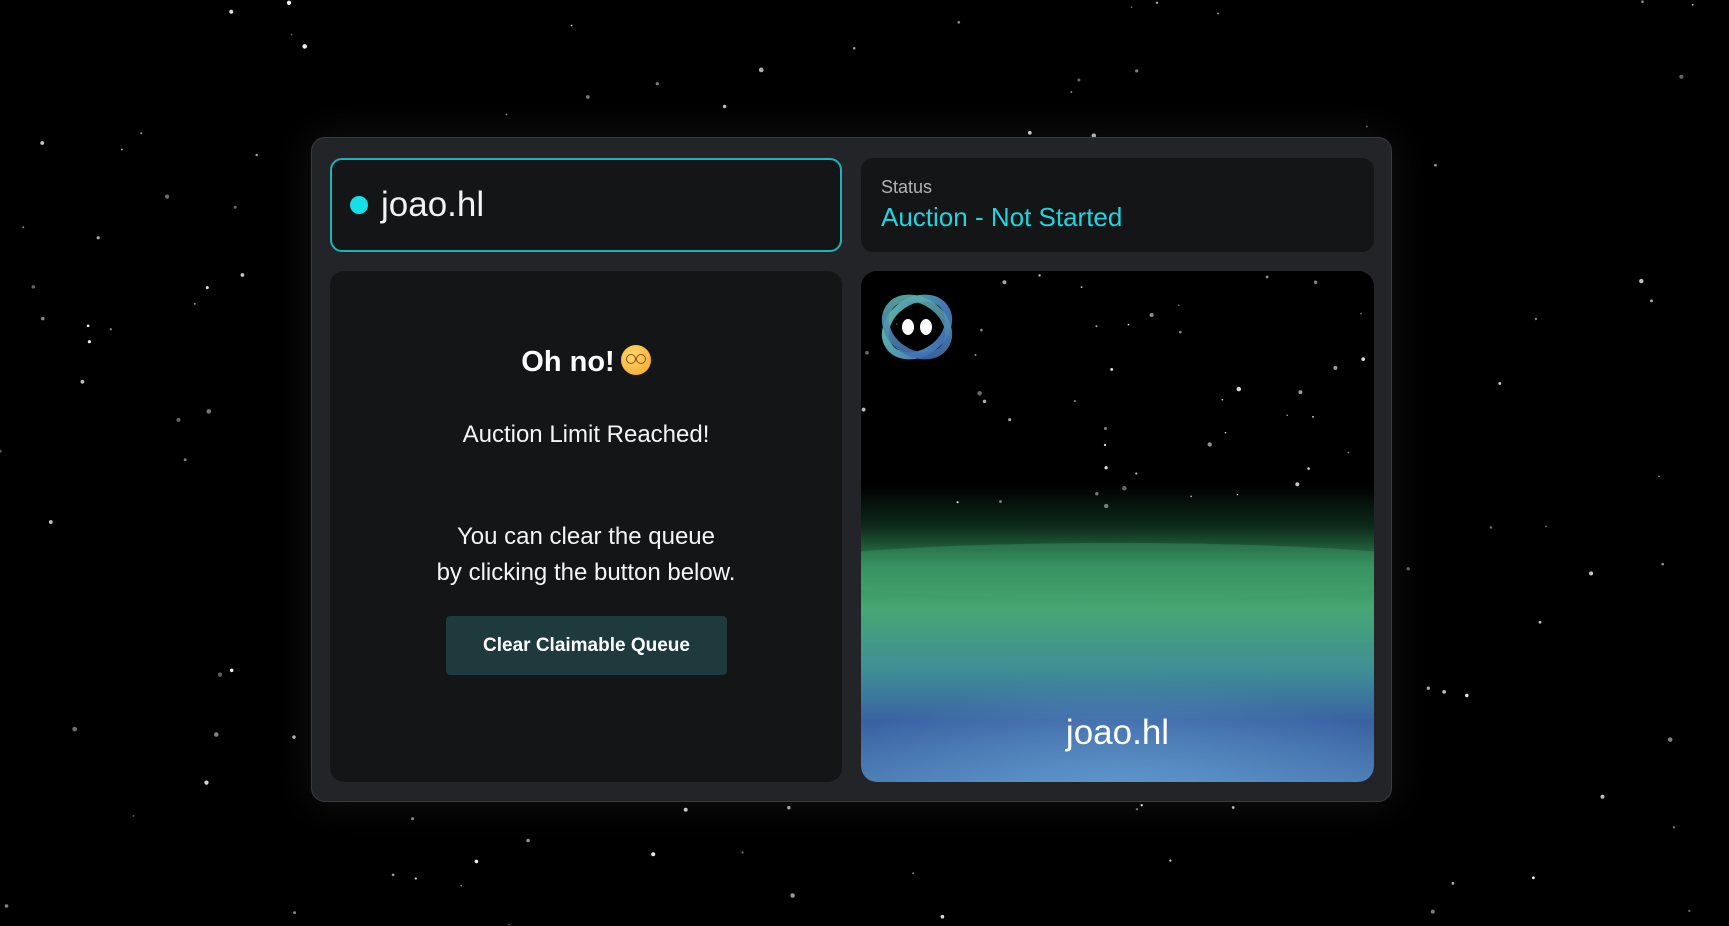  Describe the element at coordinates (917, 327) in the screenshot. I see `avatar-logo-icon` at that location.